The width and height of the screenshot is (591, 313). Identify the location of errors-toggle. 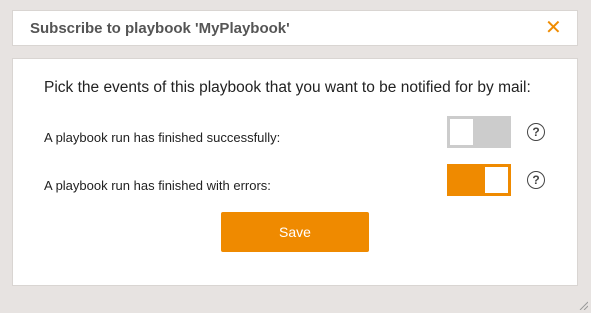
(479, 180).